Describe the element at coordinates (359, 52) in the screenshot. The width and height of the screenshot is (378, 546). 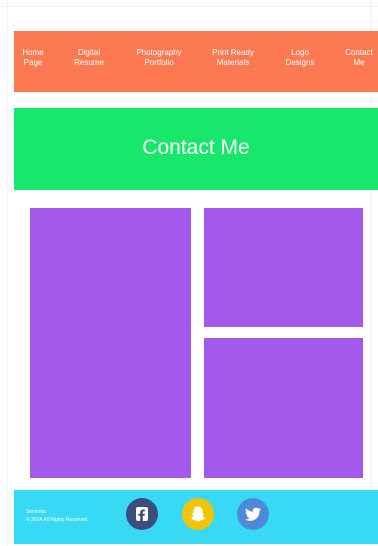
I see `nav-contact-me-line1: Contact` at that location.